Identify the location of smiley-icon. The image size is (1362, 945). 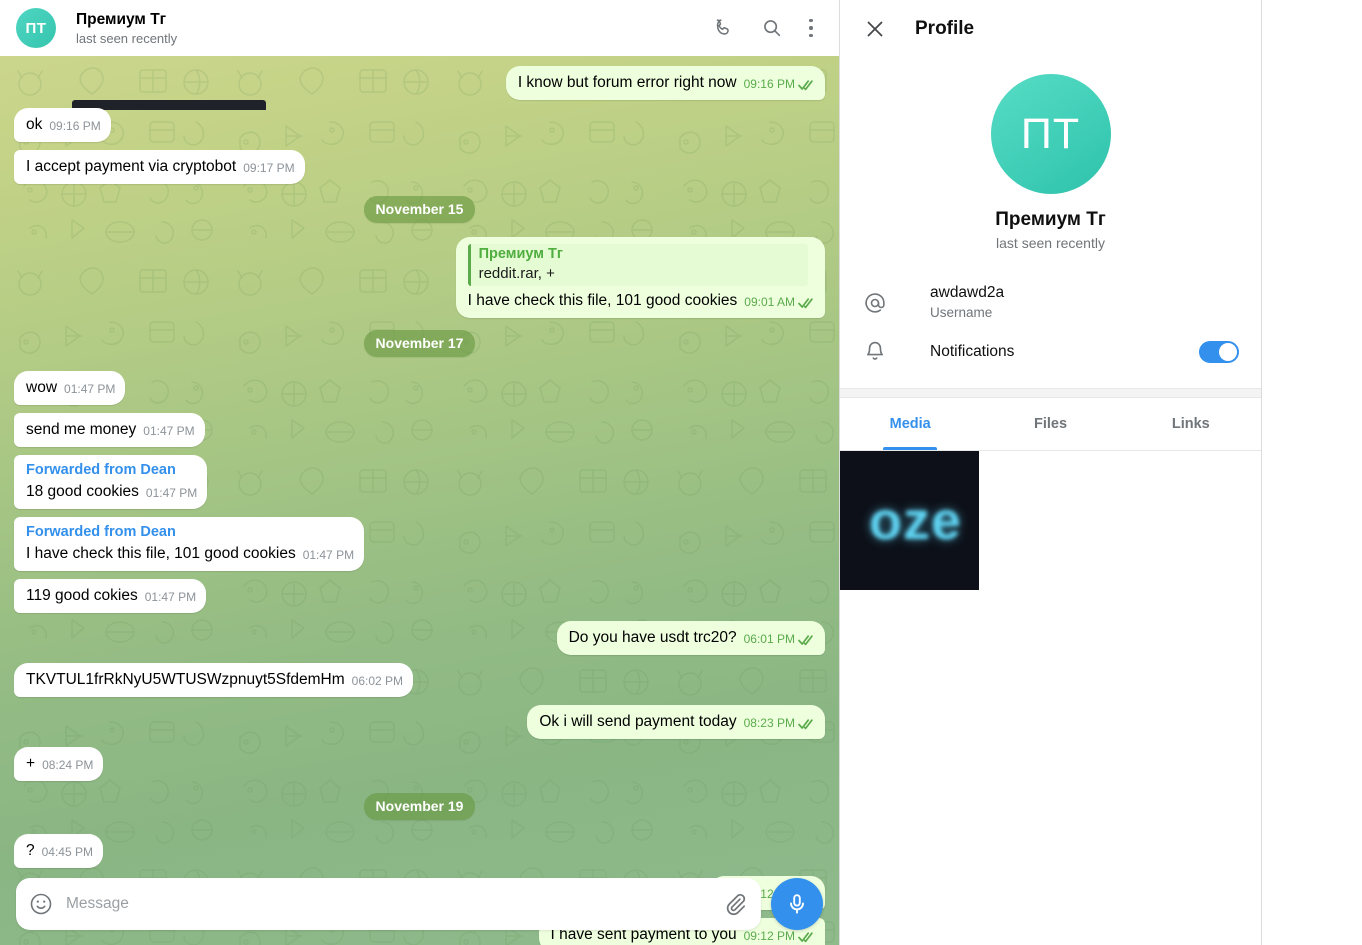
(41, 904).